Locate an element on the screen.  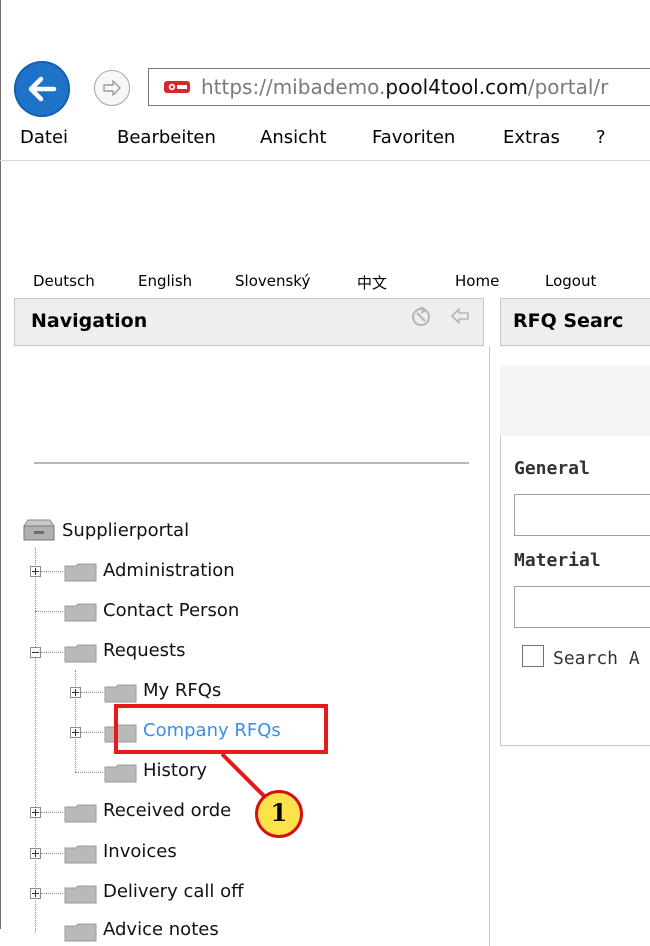
tree-item-received-orders: Received orde is located at coordinates (167, 810).